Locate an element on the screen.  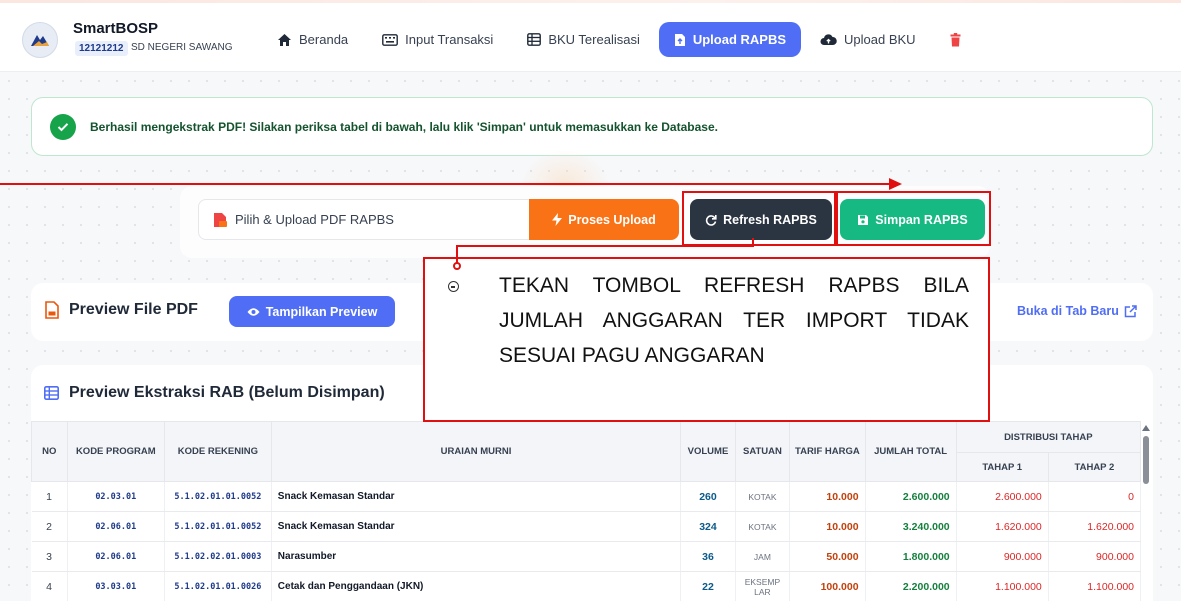
rab-preview-heading: Preview Ekstraksi RAB (Belum Disimpan) is located at coordinates (214, 393).